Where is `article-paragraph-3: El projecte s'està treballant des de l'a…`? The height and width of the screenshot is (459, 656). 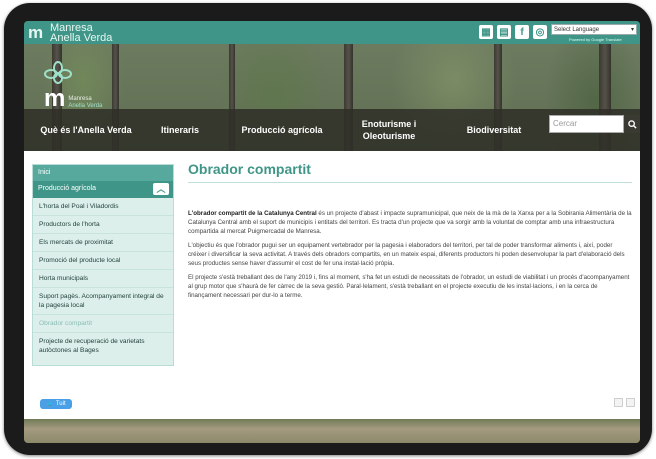 article-paragraph-3: El projecte s'està treballant des de l'a… is located at coordinates (409, 286).